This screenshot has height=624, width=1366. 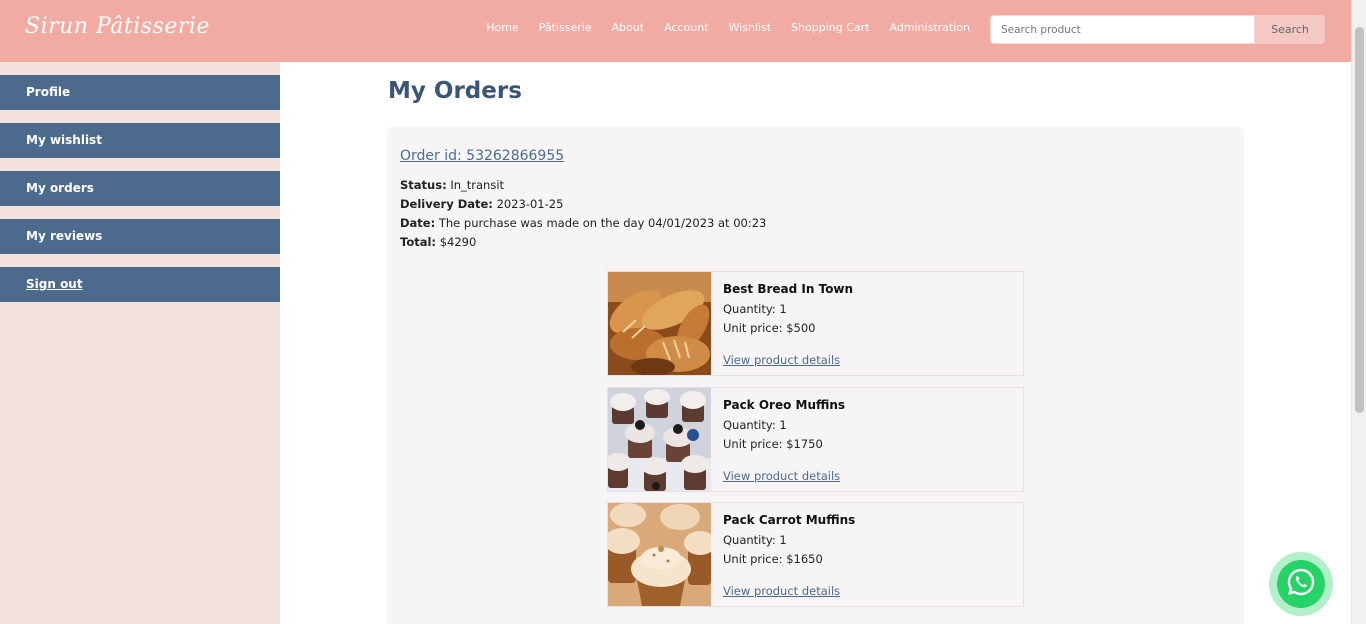 What do you see at coordinates (418, 242) in the screenshot?
I see `total-label: Total:` at bounding box center [418, 242].